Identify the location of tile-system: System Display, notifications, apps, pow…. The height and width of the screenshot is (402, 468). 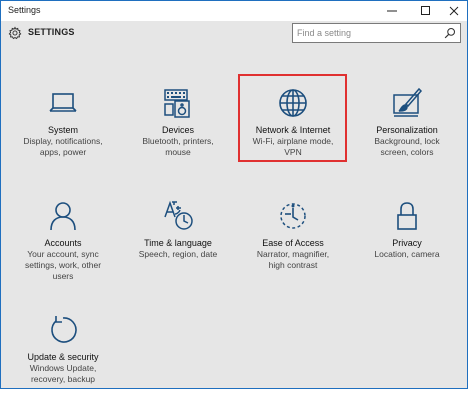
(63, 130).